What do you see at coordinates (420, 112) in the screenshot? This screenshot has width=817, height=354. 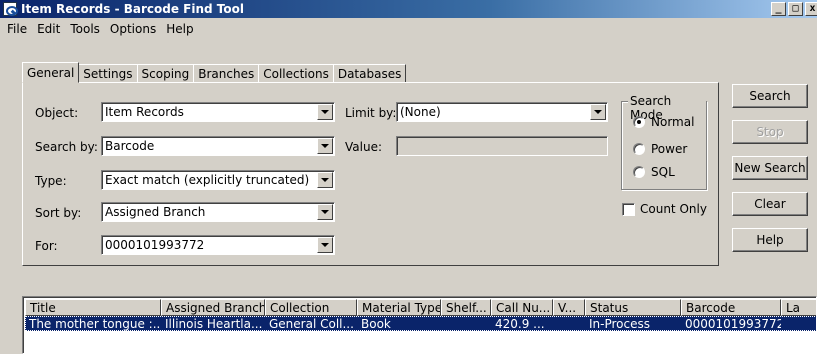 I see `limit-by-value: (None)` at bounding box center [420, 112].